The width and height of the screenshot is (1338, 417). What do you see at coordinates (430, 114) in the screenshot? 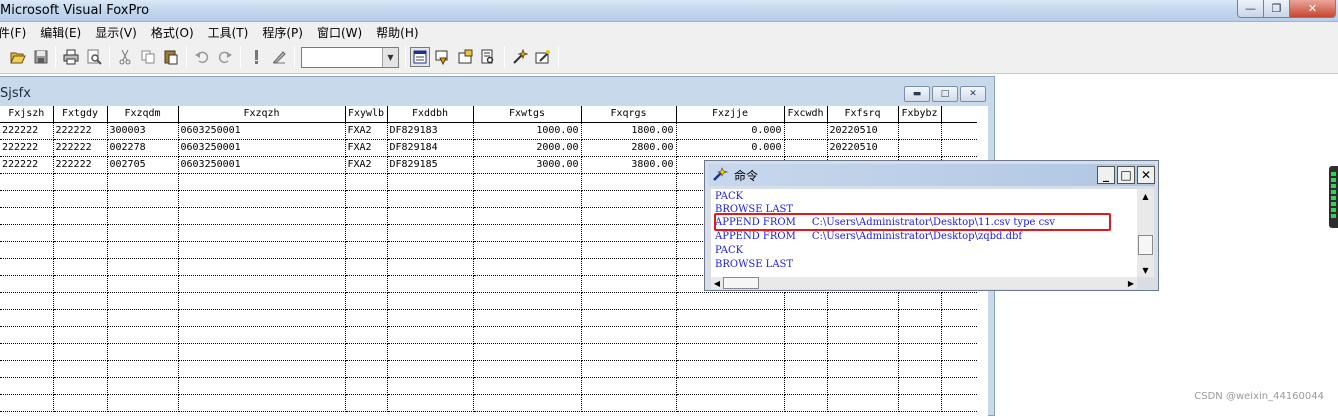
I see `column-header: Fxddbh` at bounding box center [430, 114].